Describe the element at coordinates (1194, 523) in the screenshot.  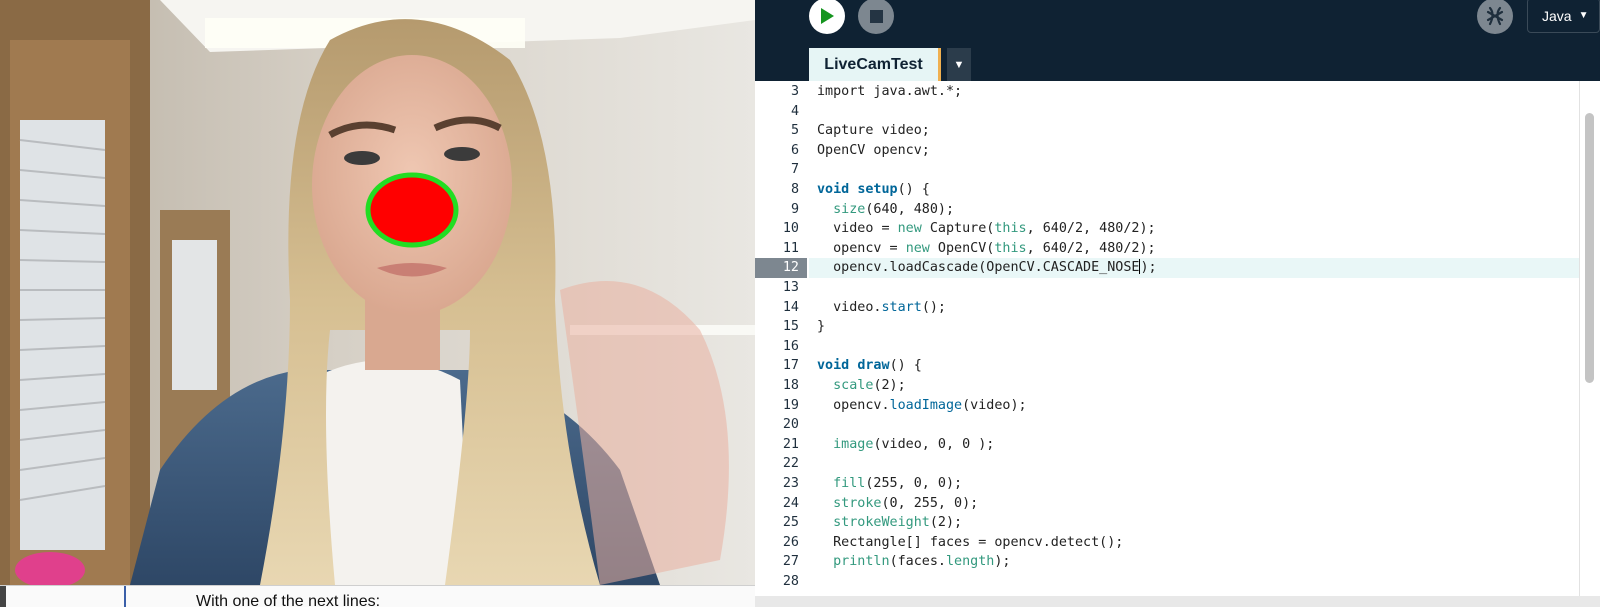
I see `code-line: strokeWeight(2);` at that location.